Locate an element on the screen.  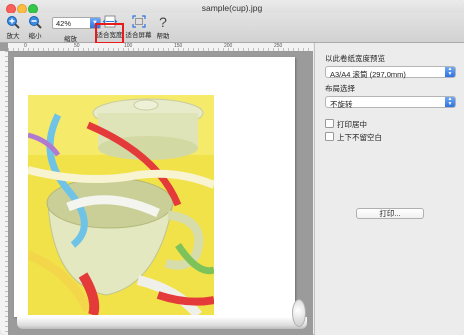
layout-value: 不旋转 is located at coordinates (341, 104).